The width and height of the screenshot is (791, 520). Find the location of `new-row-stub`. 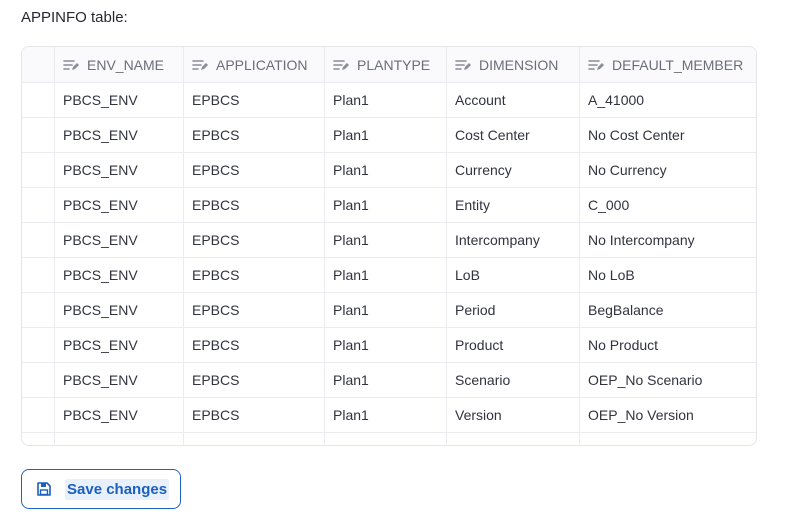

new-row-stub is located at coordinates (389, 439).